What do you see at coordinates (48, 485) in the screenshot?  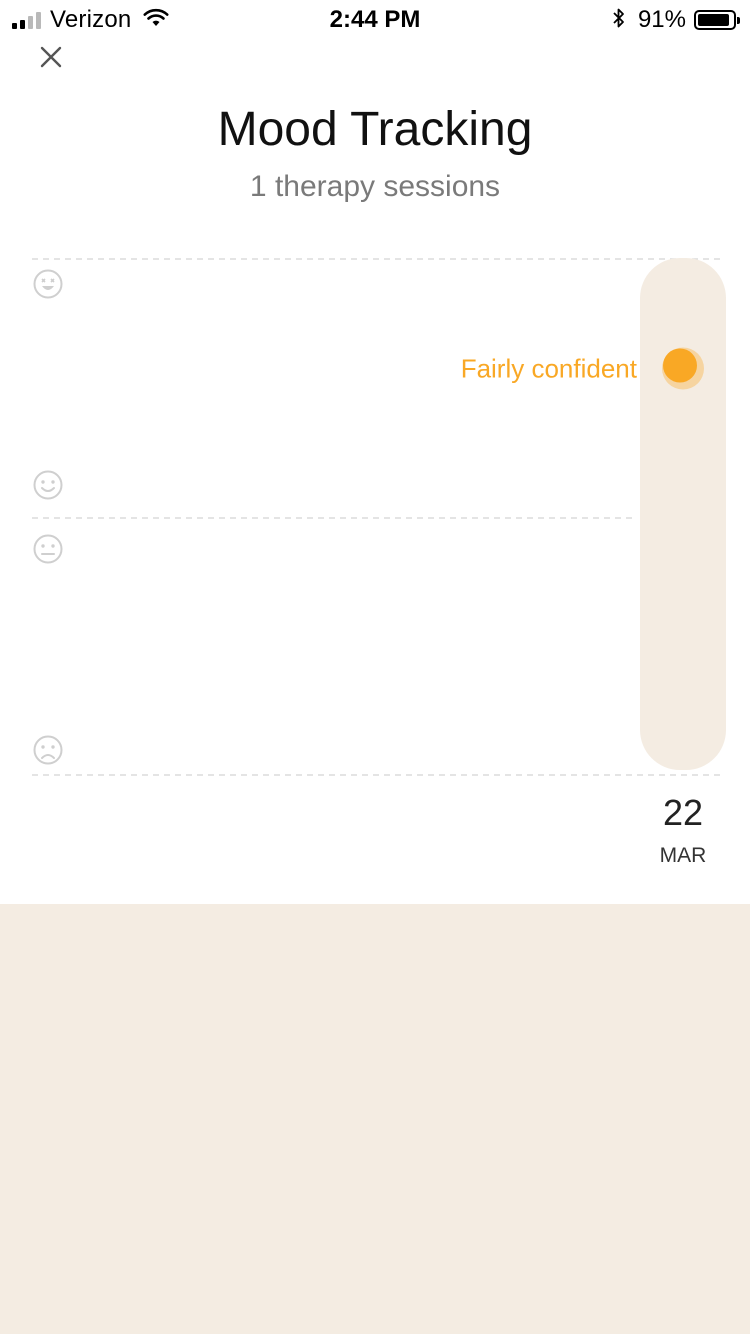 I see `happy-face-icon` at bounding box center [48, 485].